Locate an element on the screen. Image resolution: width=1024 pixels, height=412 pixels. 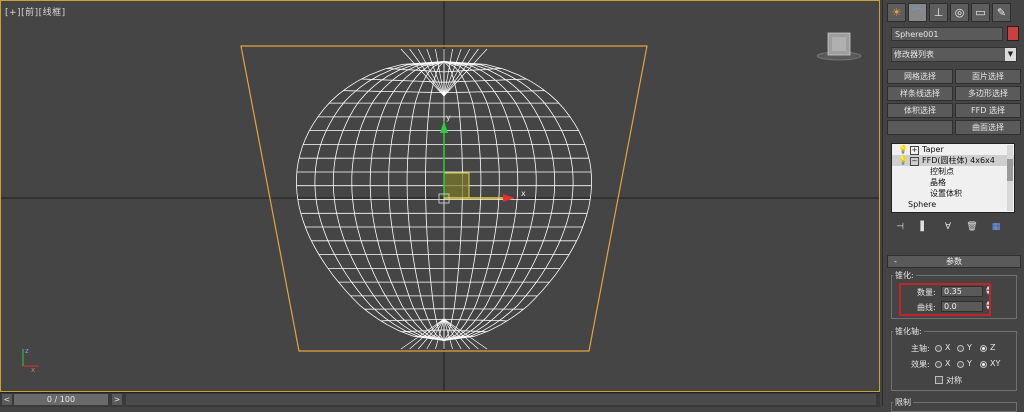
stack-item-ffd: 💡 − FFD(圆柱体) 4x6x4 is located at coordinates (953, 160).